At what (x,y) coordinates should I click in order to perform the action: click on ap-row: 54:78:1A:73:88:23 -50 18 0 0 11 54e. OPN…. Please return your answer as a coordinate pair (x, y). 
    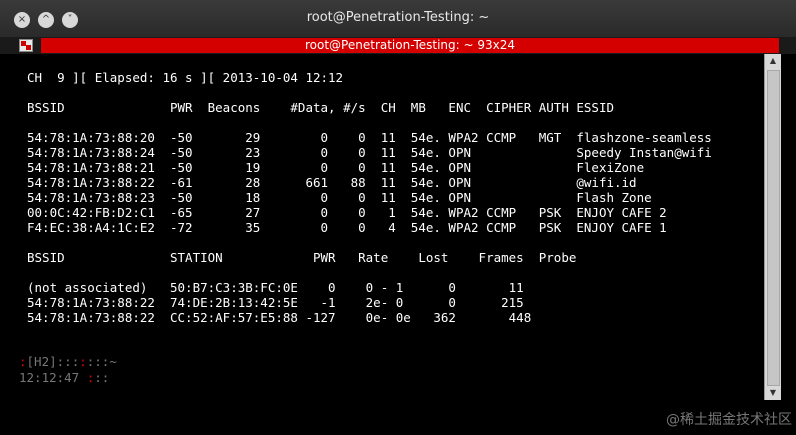
    Looking at the image, I should click on (339, 197).